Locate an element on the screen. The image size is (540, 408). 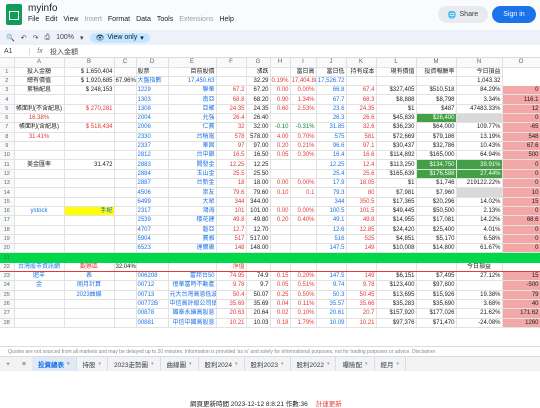
row-header: 6 is located at coordinates (7, 118).